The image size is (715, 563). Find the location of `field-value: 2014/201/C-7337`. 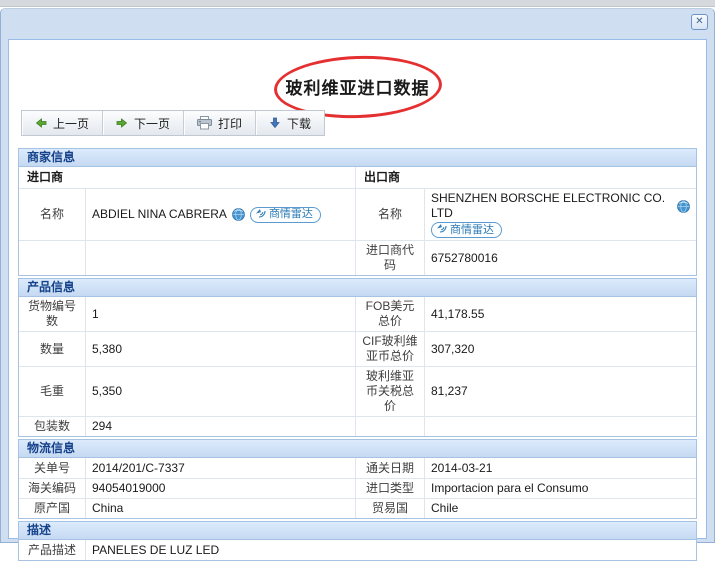

field-value: 2014/201/C-7337 is located at coordinates (220, 468).